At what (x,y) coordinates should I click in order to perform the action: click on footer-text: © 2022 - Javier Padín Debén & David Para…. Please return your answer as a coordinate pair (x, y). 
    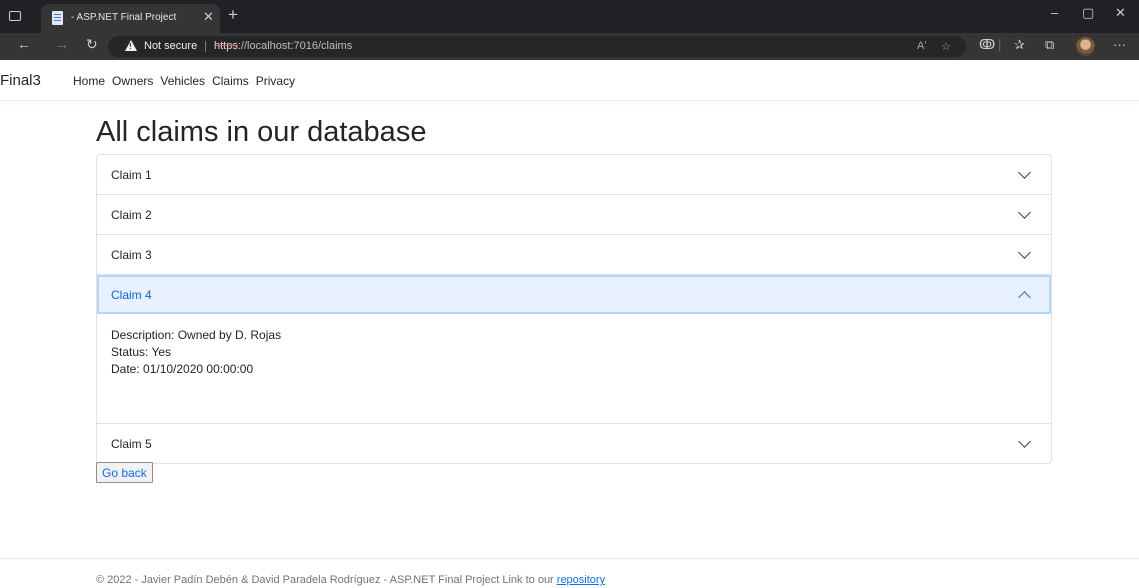
    Looking at the image, I should click on (326, 580).